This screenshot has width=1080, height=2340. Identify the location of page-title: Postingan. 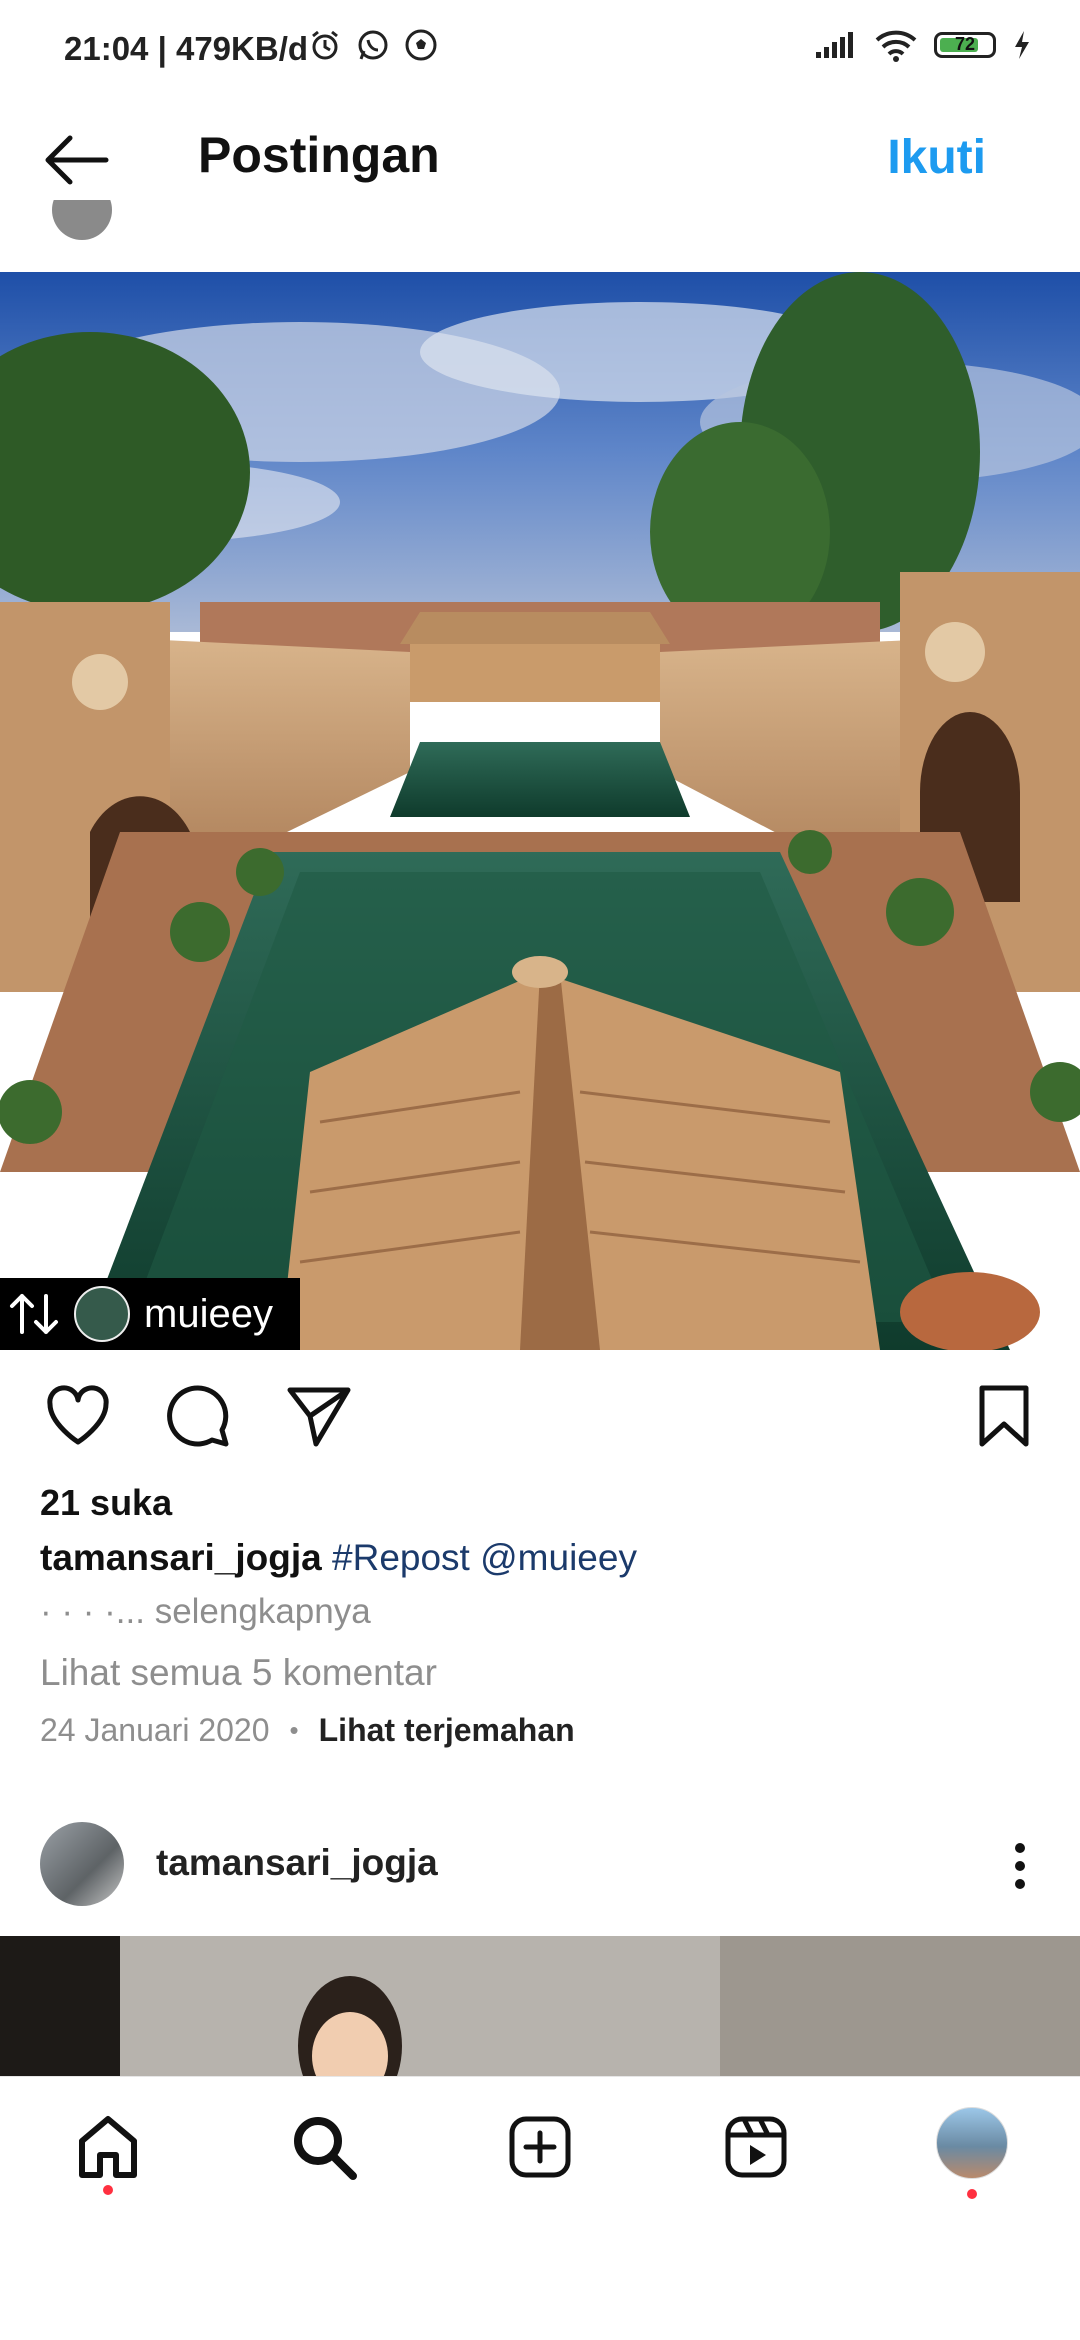
(319, 155).